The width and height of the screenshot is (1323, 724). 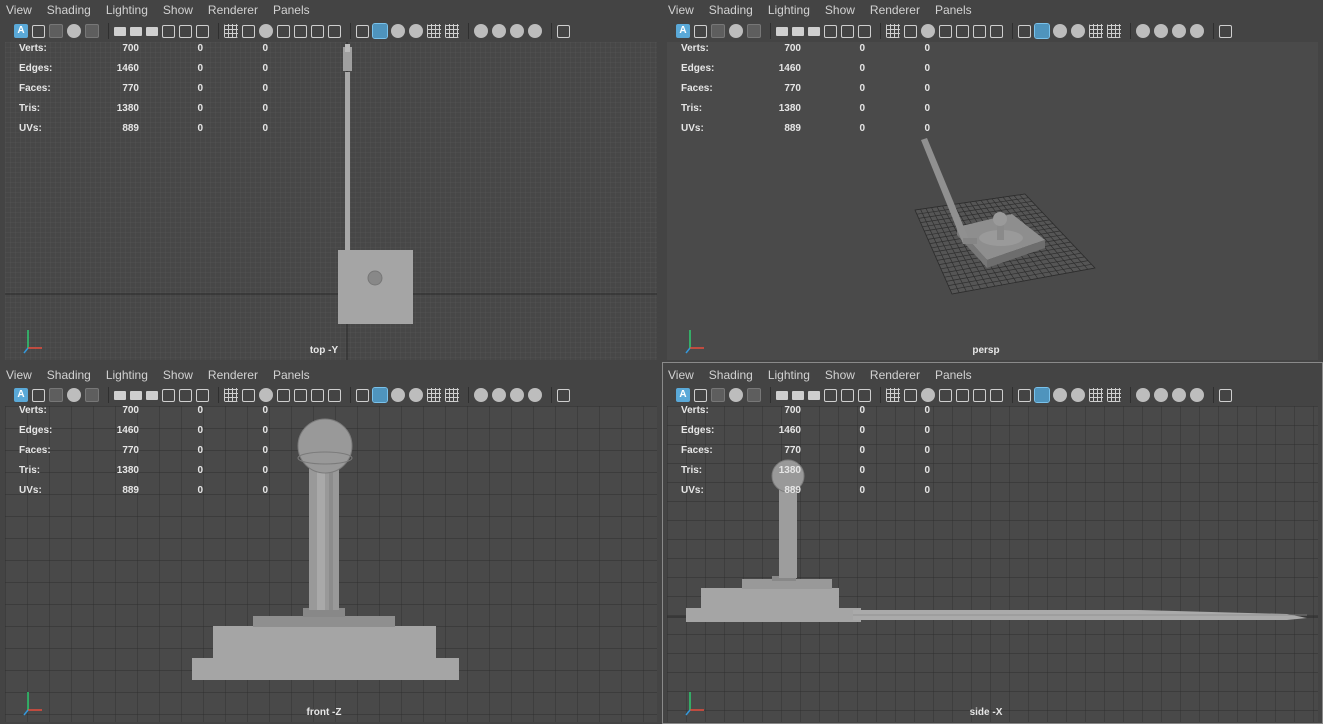 I want to click on grease-pencil-icon, so click(x=120, y=395).